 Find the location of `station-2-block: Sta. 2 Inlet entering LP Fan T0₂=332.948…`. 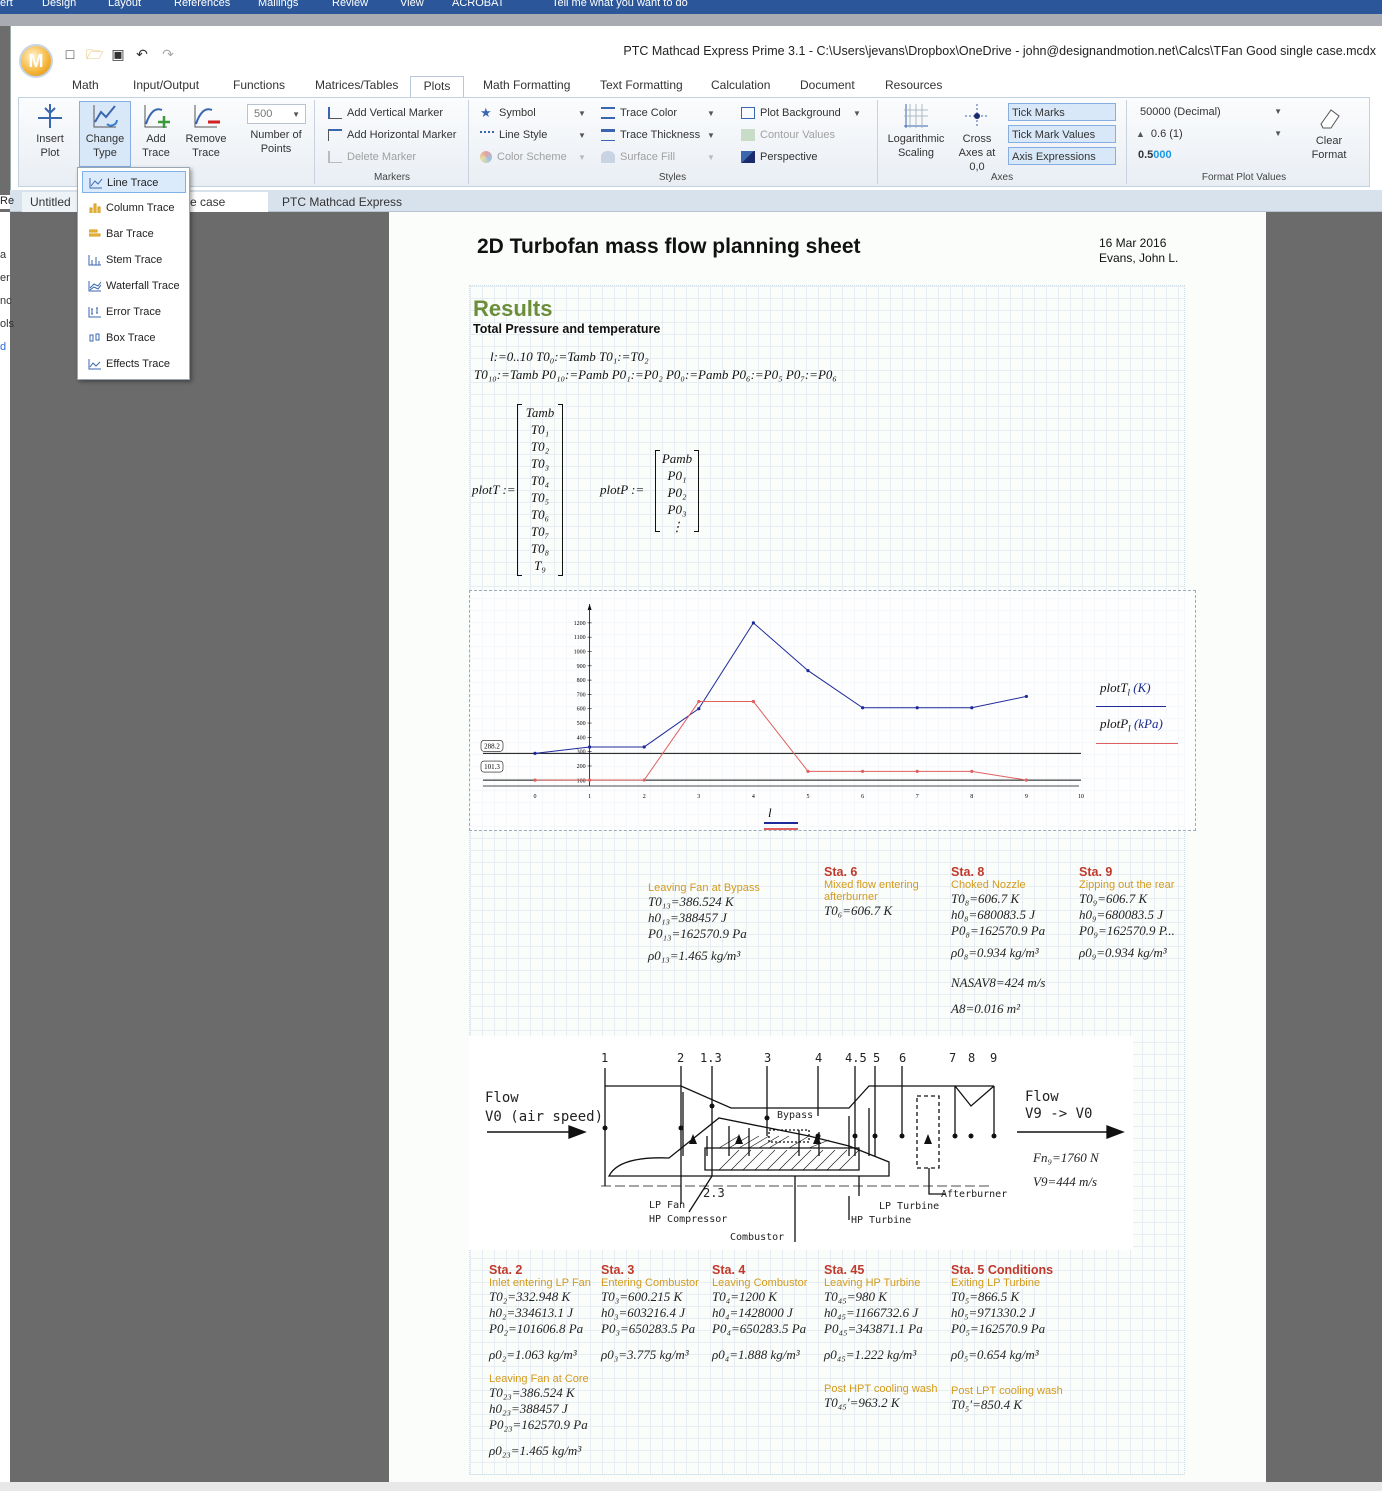

station-2-block: Sta. 2 Inlet entering LP Fan T0₂=332.948… is located at coordinates (540, 1361).